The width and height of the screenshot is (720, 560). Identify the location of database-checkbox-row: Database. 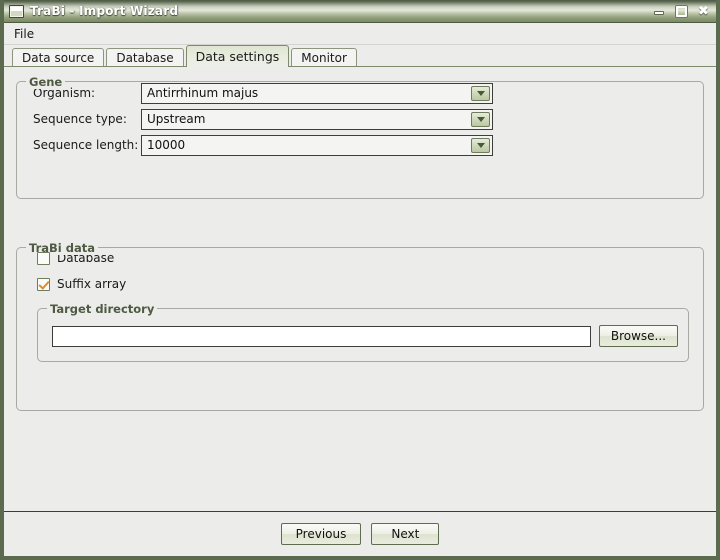
(370, 258).